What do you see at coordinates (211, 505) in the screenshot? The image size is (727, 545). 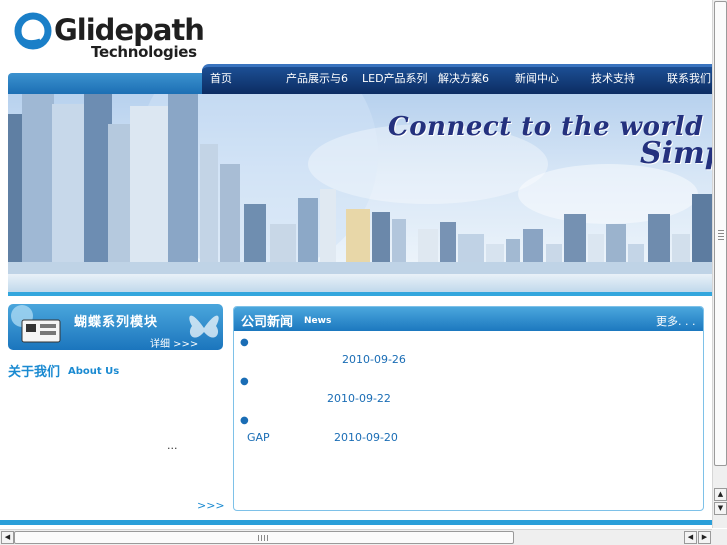 I see `about-more-link: >>>` at bounding box center [211, 505].